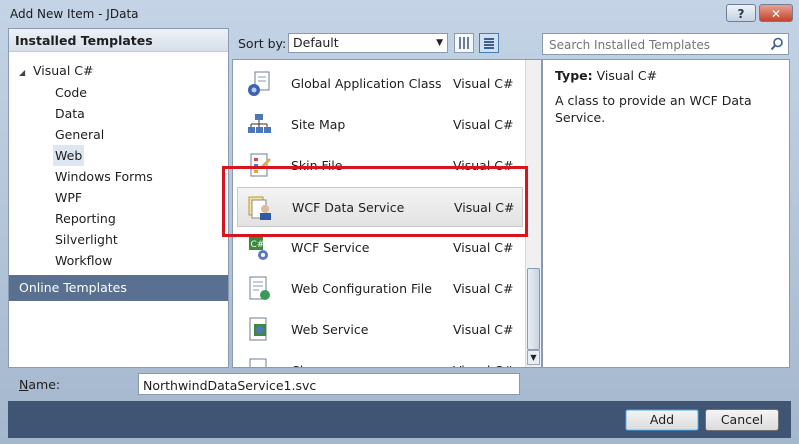  What do you see at coordinates (83, 260) in the screenshot?
I see `tree-item-workflow: Workflow` at bounding box center [83, 260].